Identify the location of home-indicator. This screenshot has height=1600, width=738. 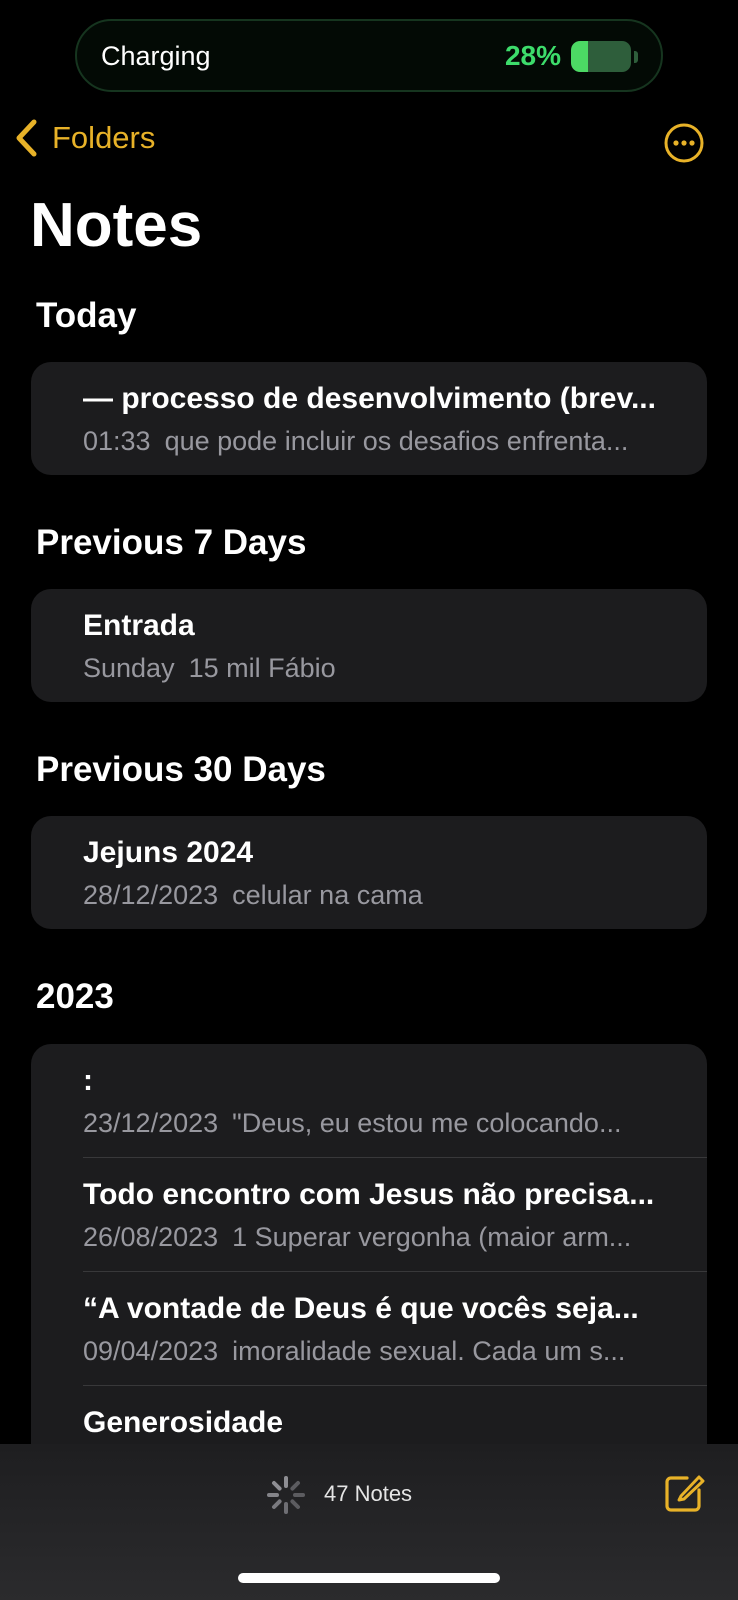
(369, 1578).